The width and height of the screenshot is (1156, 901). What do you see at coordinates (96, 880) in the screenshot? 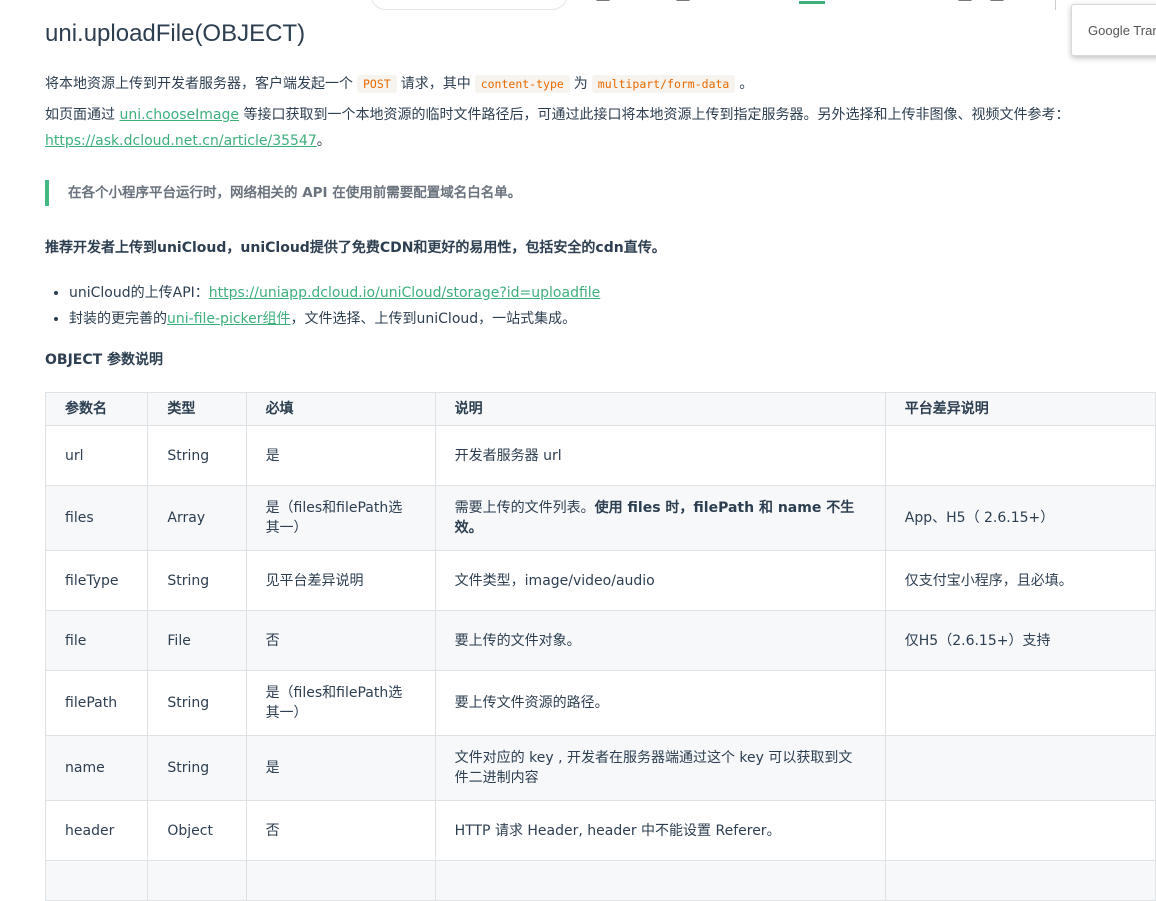
I see `cell-name` at bounding box center [96, 880].